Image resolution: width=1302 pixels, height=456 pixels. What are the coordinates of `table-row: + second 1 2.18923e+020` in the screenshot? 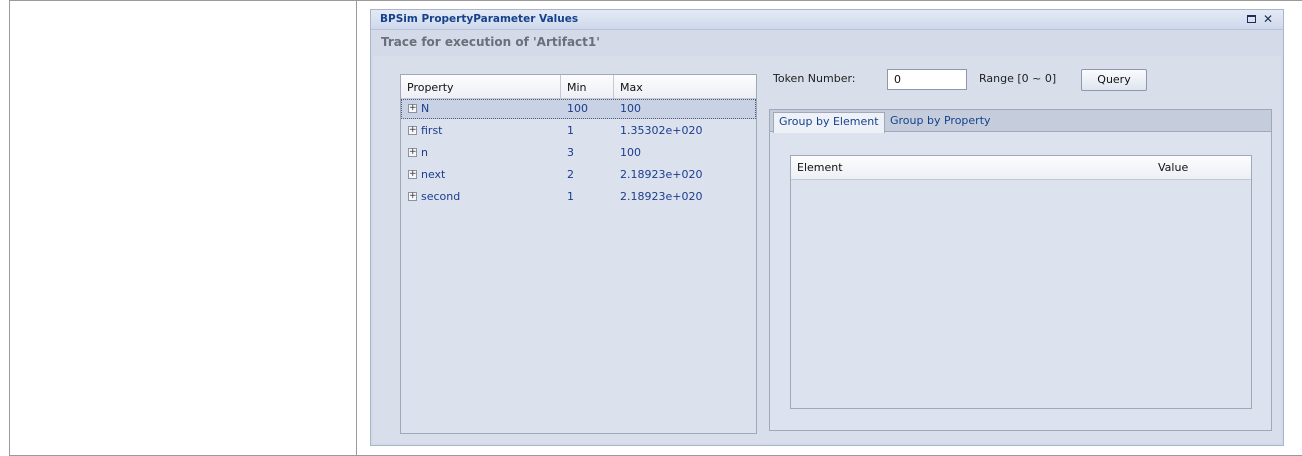 It's located at (578, 198).